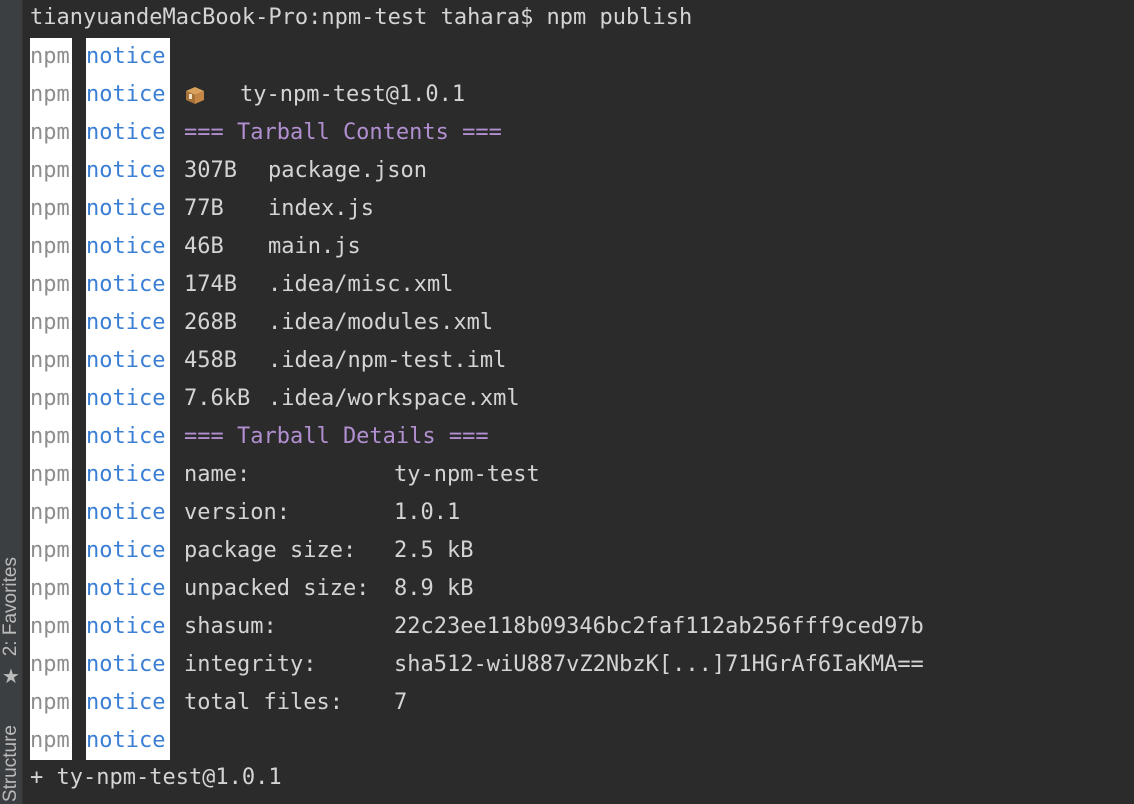  What do you see at coordinates (156, 777) in the screenshot?
I see `publish-result-line: + ty-npm-test@1.0.1` at bounding box center [156, 777].